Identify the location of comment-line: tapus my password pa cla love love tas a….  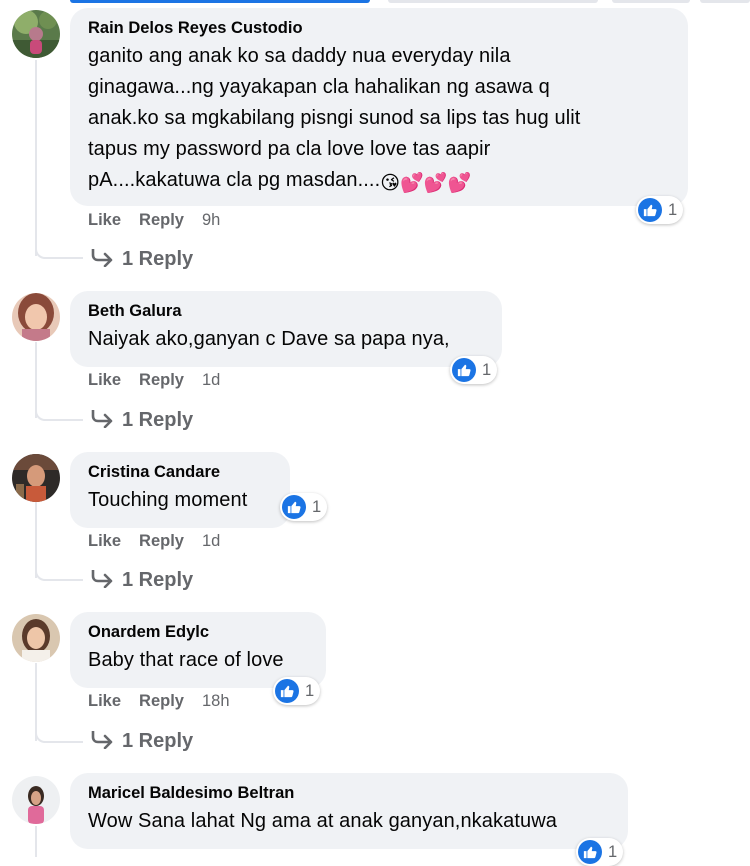
(289, 149).